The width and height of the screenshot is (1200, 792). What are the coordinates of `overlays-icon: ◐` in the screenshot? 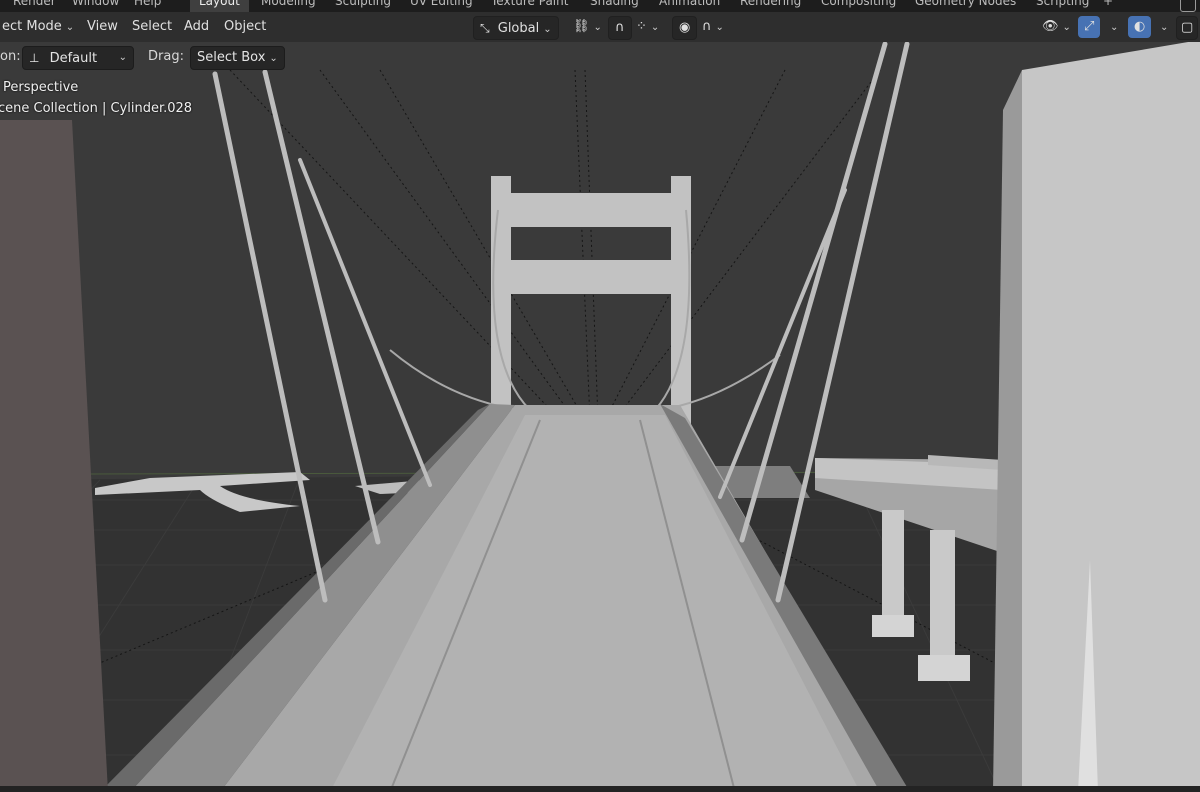 It's located at (1140, 26).